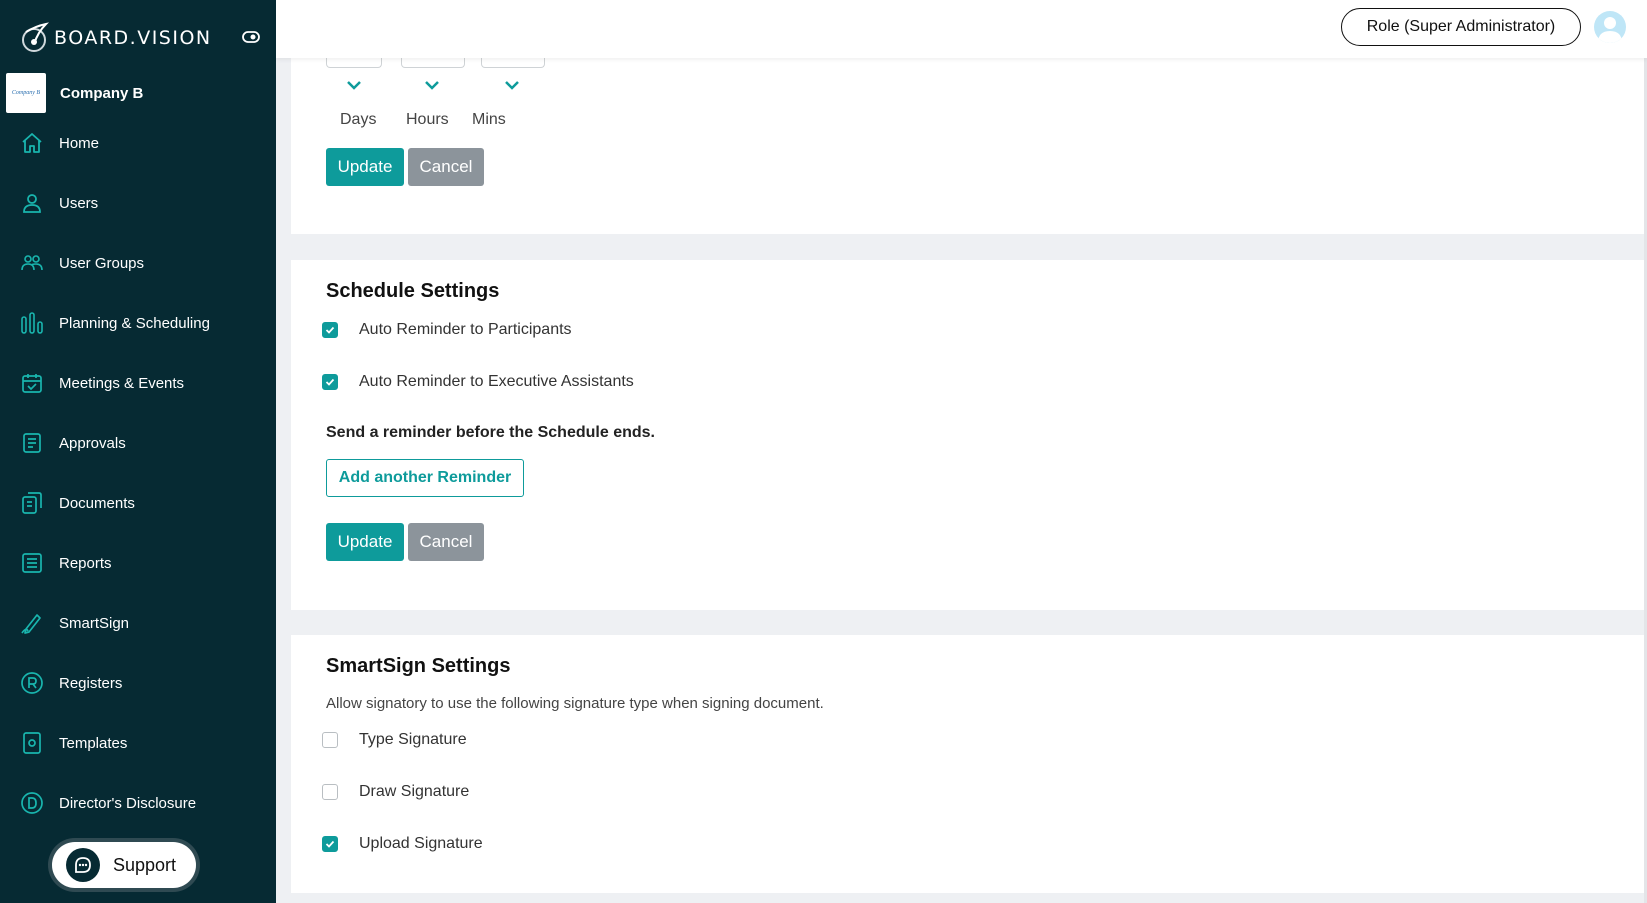 This screenshot has height=903, width=1647. What do you see at coordinates (138, 683) in the screenshot?
I see `sidebar-item-registers: Registers` at bounding box center [138, 683].